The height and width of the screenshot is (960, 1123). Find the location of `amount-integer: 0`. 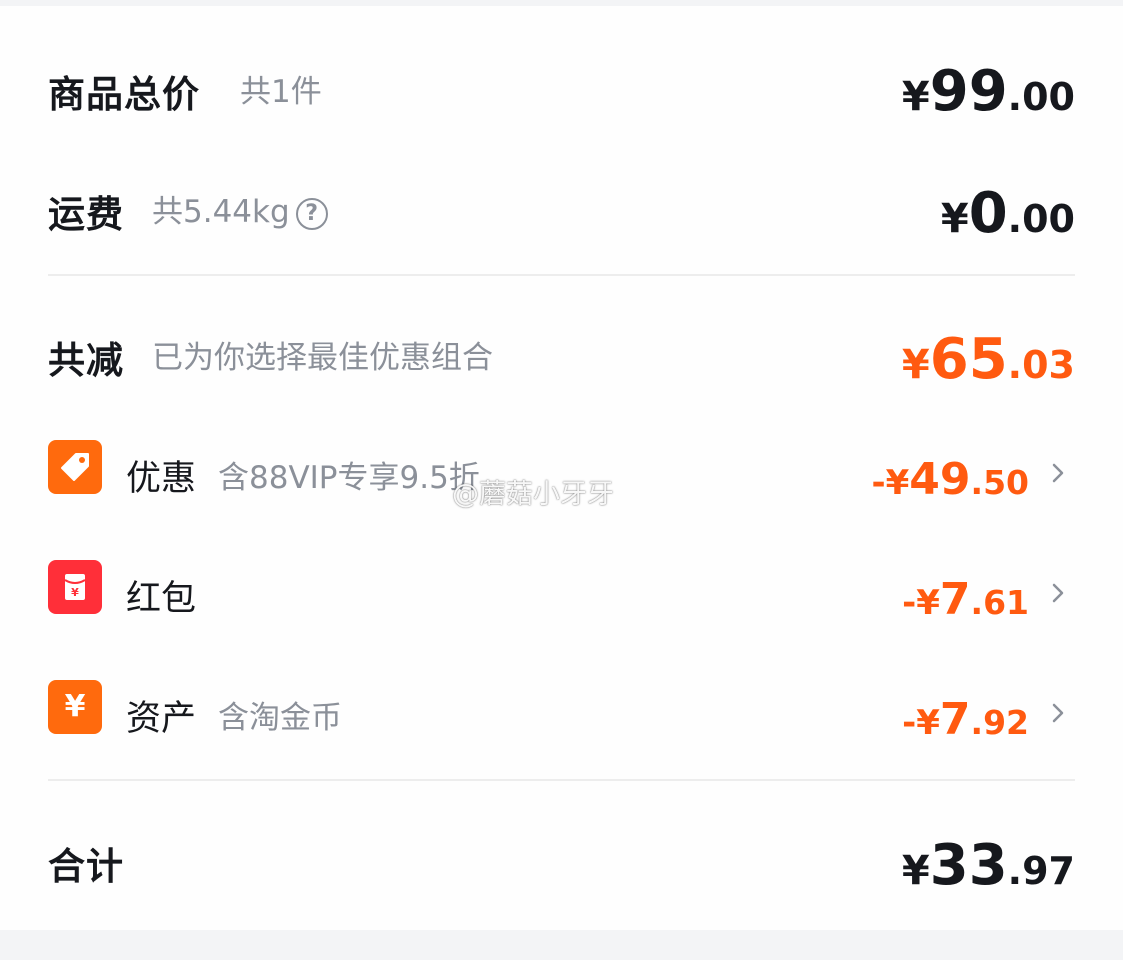

amount-integer: 0 is located at coordinates (988, 213).